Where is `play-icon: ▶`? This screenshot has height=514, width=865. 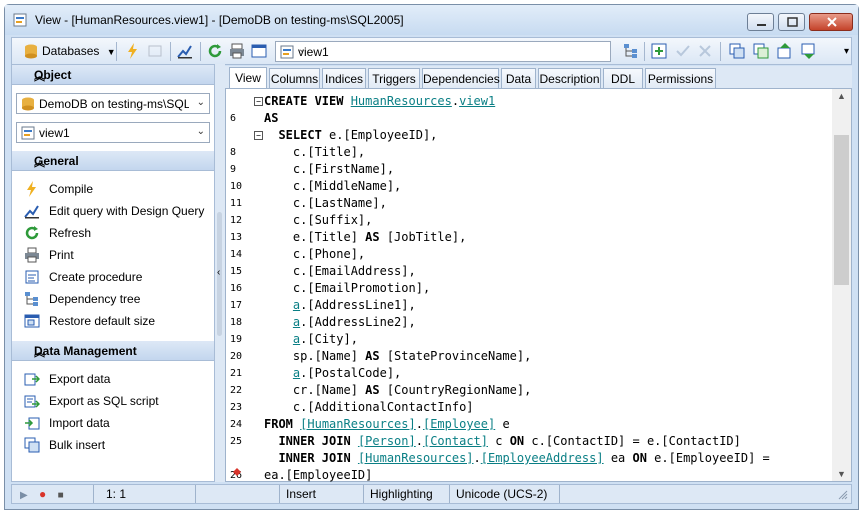
play-icon: ▶ is located at coordinates (24, 495).